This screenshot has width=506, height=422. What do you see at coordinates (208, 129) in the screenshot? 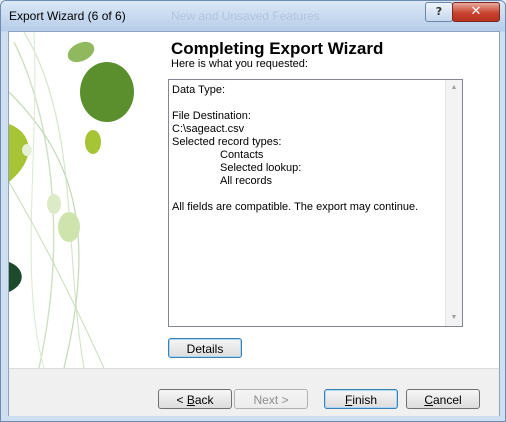
I see `summary-line: C:\sageact.csv` at bounding box center [208, 129].